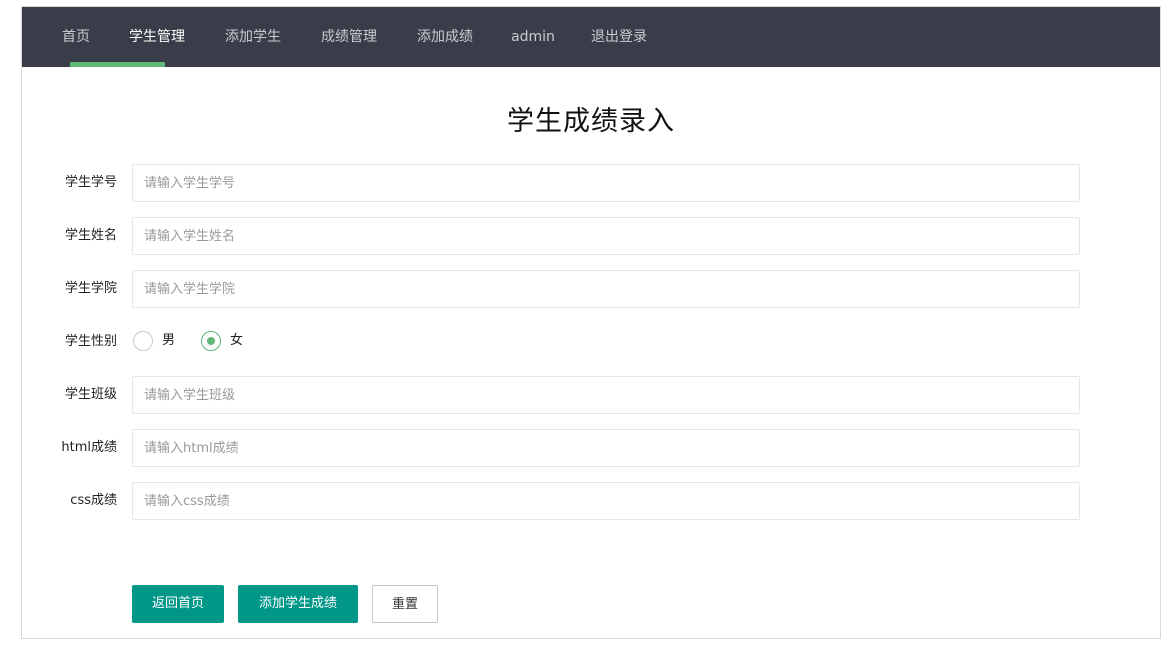 The height and width of the screenshot is (654, 1173). Describe the element at coordinates (619, 37) in the screenshot. I see `nav-item-logout: 退出登录` at that location.